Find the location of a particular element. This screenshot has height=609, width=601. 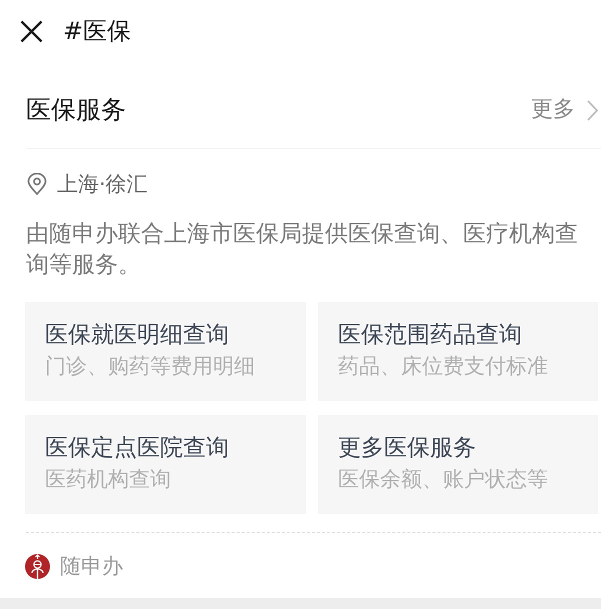

section-title: 医保服务 is located at coordinates (76, 110).